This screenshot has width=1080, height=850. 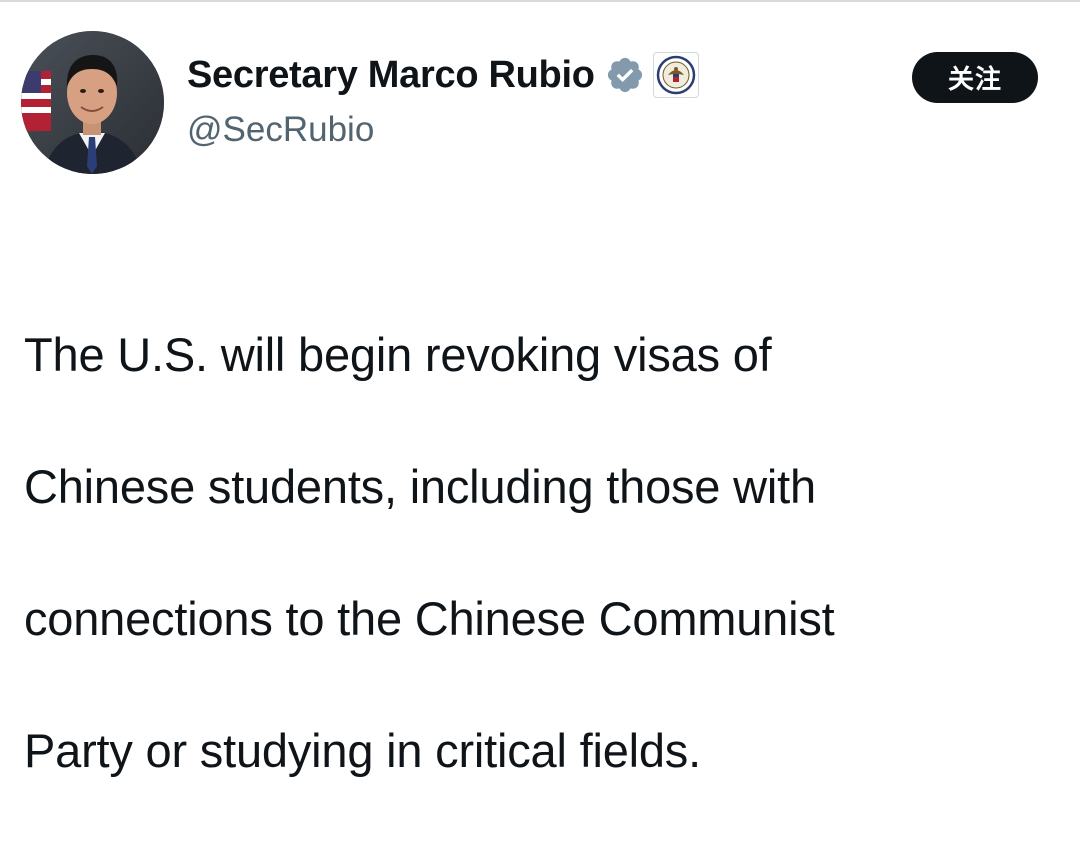 I want to click on avatar-portrait, so click(x=92, y=102).